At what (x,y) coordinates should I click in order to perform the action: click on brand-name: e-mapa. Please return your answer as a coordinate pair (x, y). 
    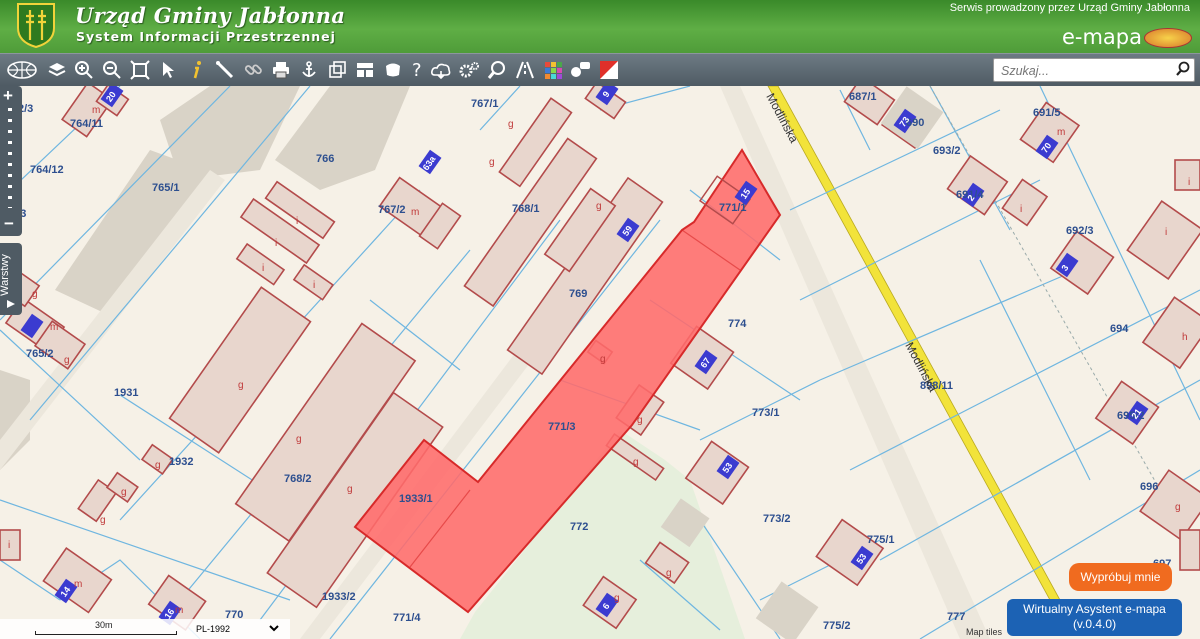
    Looking at the image, I should click on (1102, 37).